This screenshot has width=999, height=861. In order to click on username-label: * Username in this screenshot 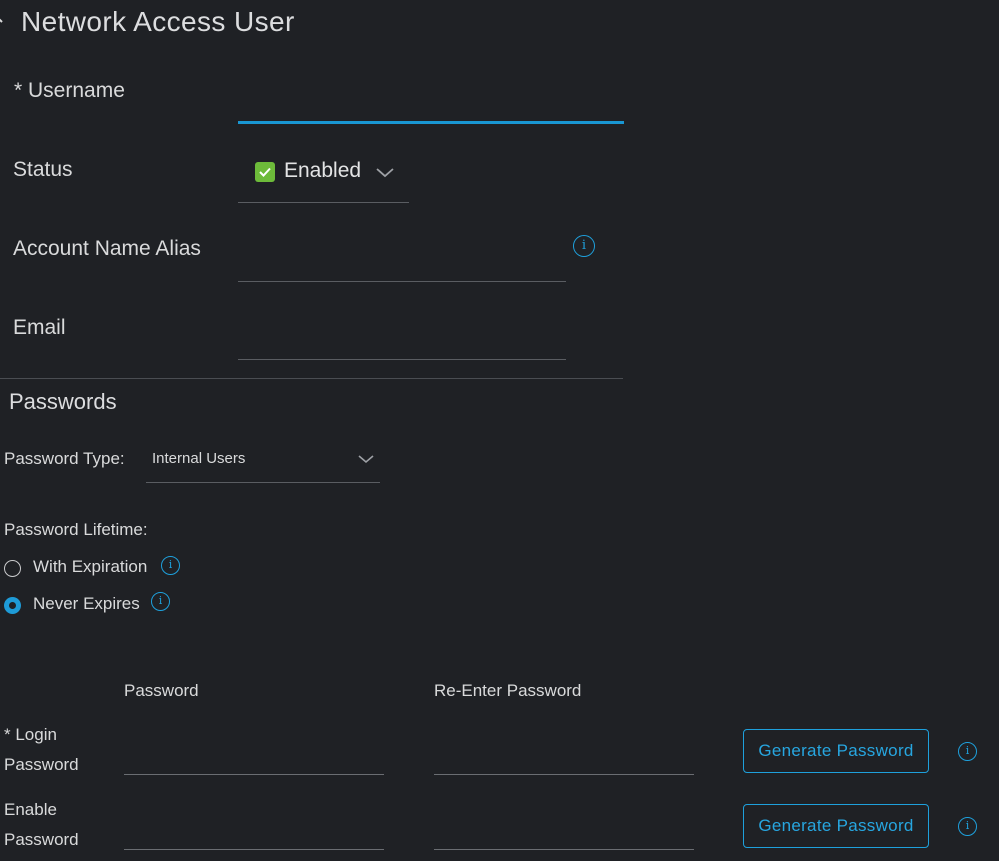, I will do `click(69, 90)`.